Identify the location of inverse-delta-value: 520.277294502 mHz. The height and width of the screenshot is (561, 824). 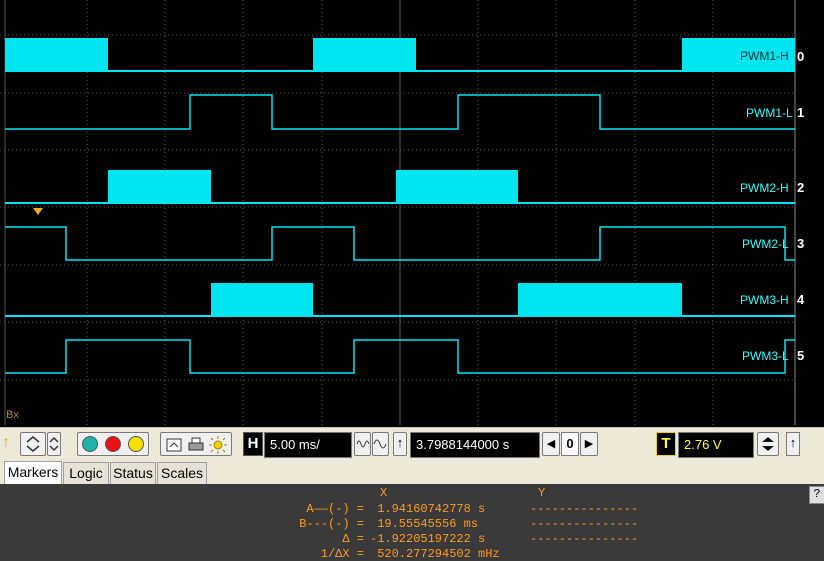
(435, 554).